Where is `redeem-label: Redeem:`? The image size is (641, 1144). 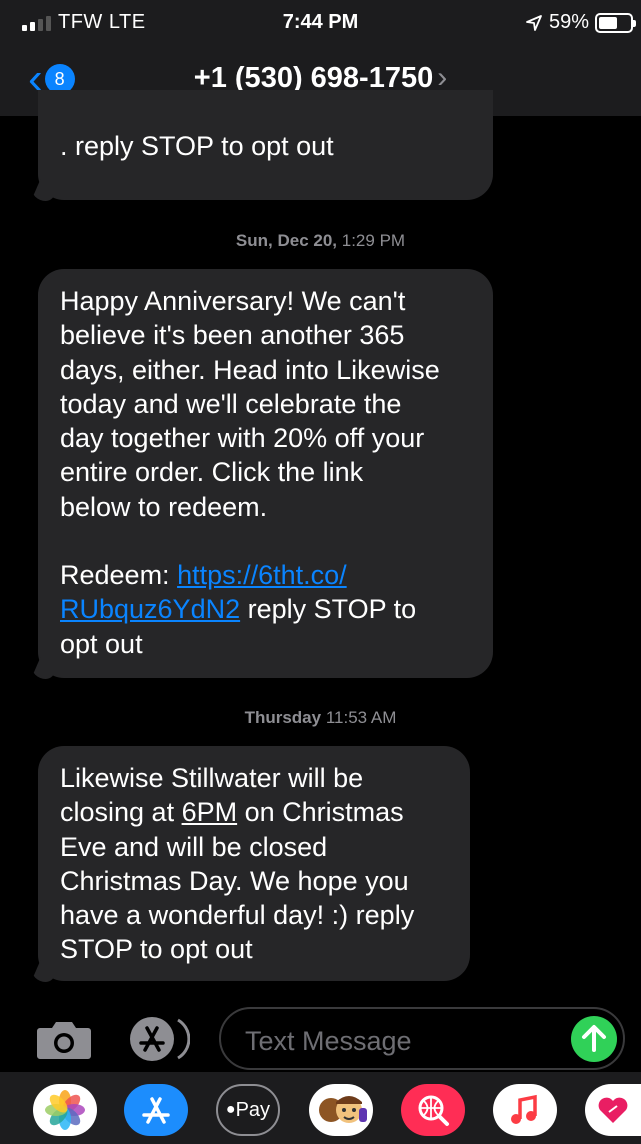
redeem-label: Redeem: is located at coordinates (119, 575).